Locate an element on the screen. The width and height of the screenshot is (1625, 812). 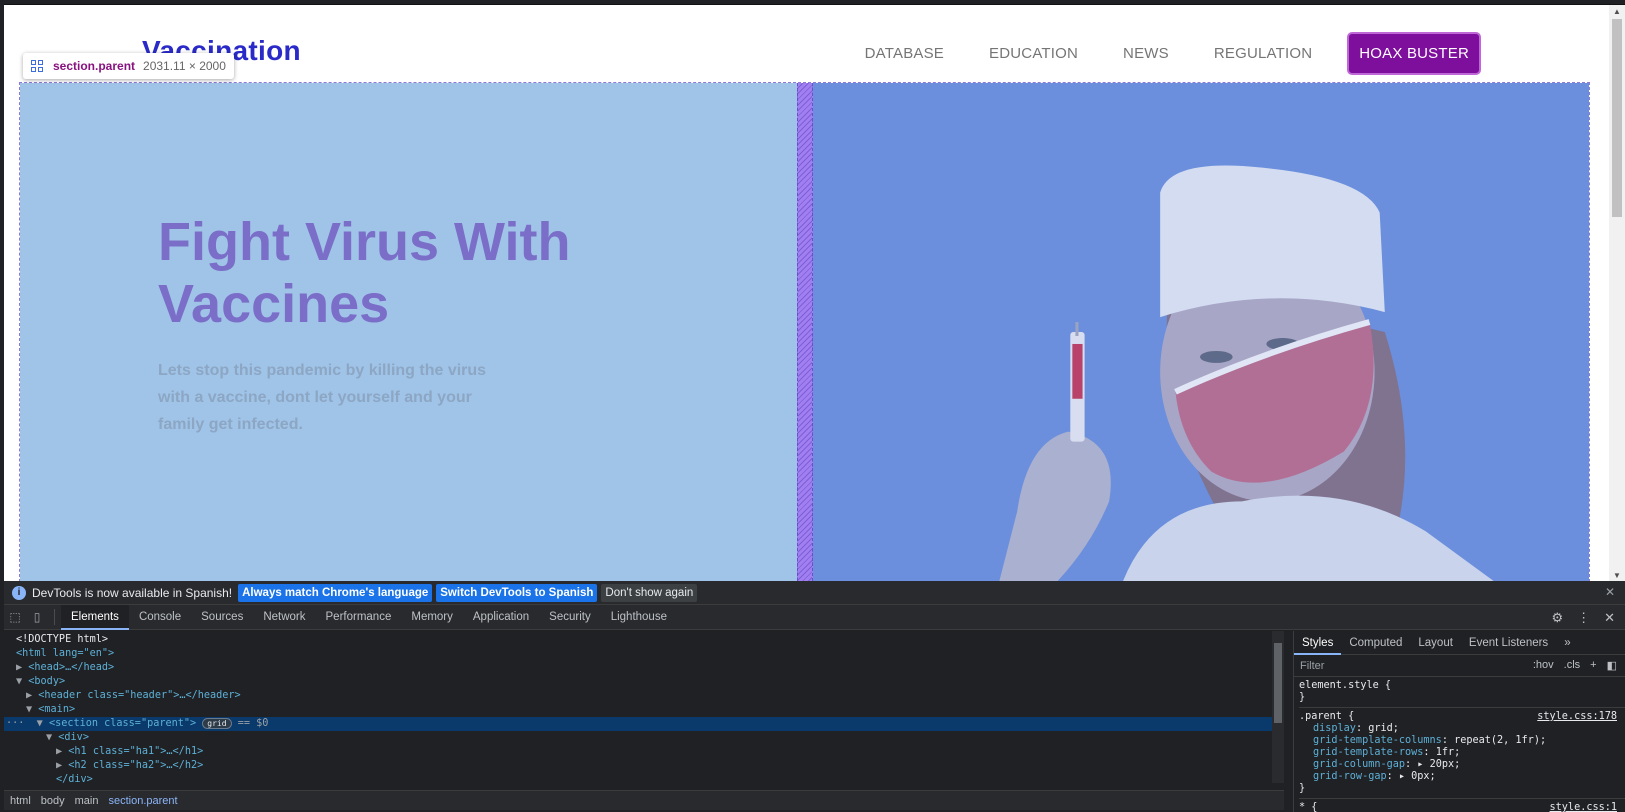
more-options-icon: ⋮ is located at coordinates (1583, 618).